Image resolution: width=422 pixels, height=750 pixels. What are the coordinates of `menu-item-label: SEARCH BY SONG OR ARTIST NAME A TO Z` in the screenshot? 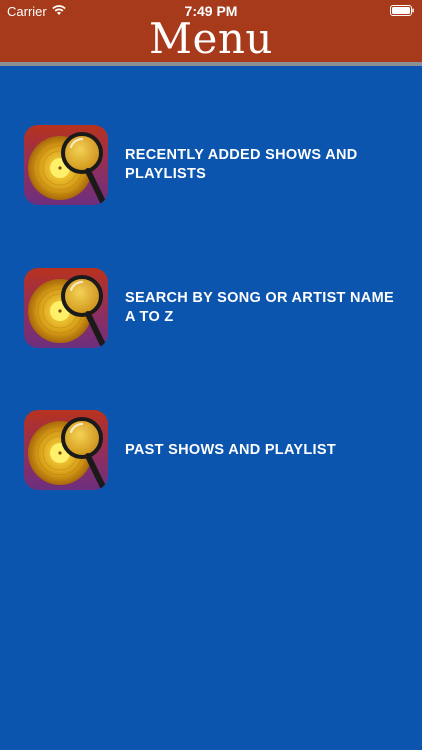 It's located at (259, 307).